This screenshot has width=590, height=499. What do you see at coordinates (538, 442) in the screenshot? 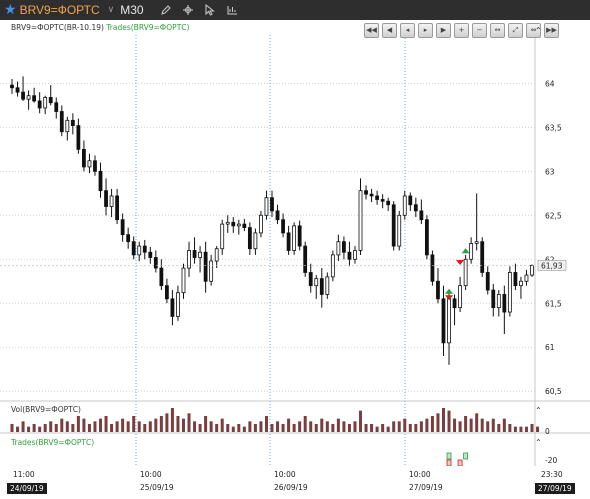
I see `trades-panel-collapse-icon: ⌃` at bounding box center [538, 442].